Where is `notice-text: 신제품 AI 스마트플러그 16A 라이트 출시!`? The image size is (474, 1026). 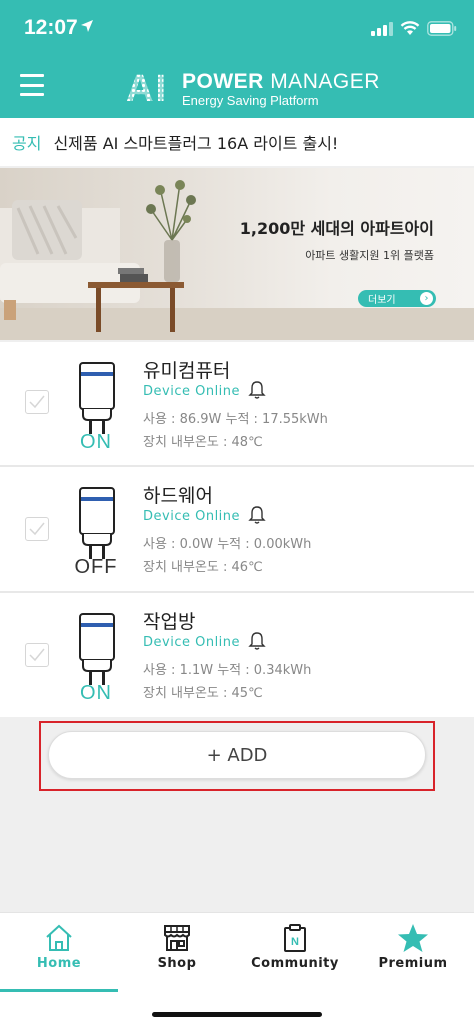
notice-text: 신제품 AI 스마트플러그 16A 라이트 출시! is located at coordinates (196, 143).